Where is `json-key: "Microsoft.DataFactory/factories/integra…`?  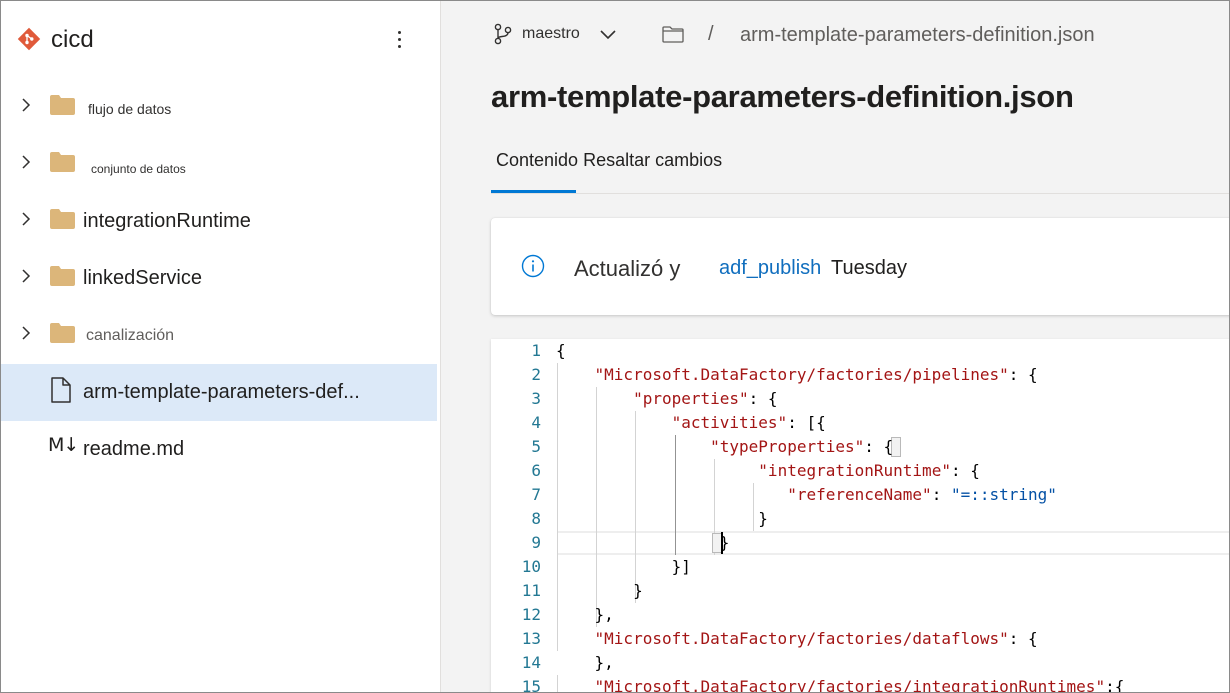 json-key: "Microsoft.DataFactory/factories/integra… is located at coordinates (850, 685).